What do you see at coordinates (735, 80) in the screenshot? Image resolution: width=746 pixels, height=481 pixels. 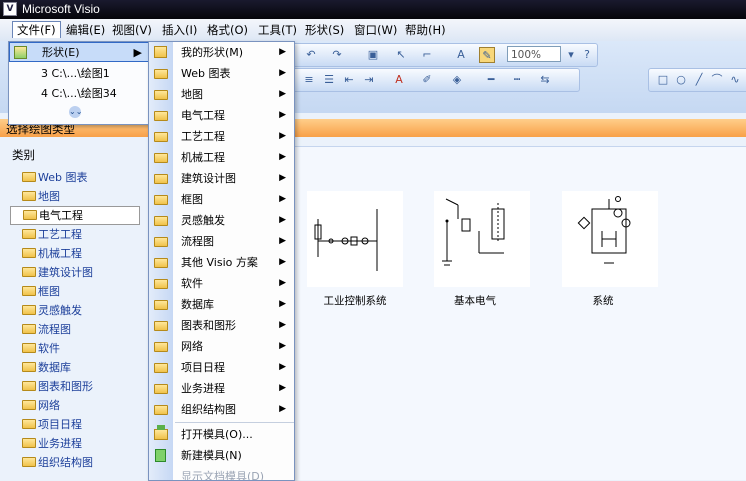 I see `freeform-icon: ∿` at bounding box center [735, 80].